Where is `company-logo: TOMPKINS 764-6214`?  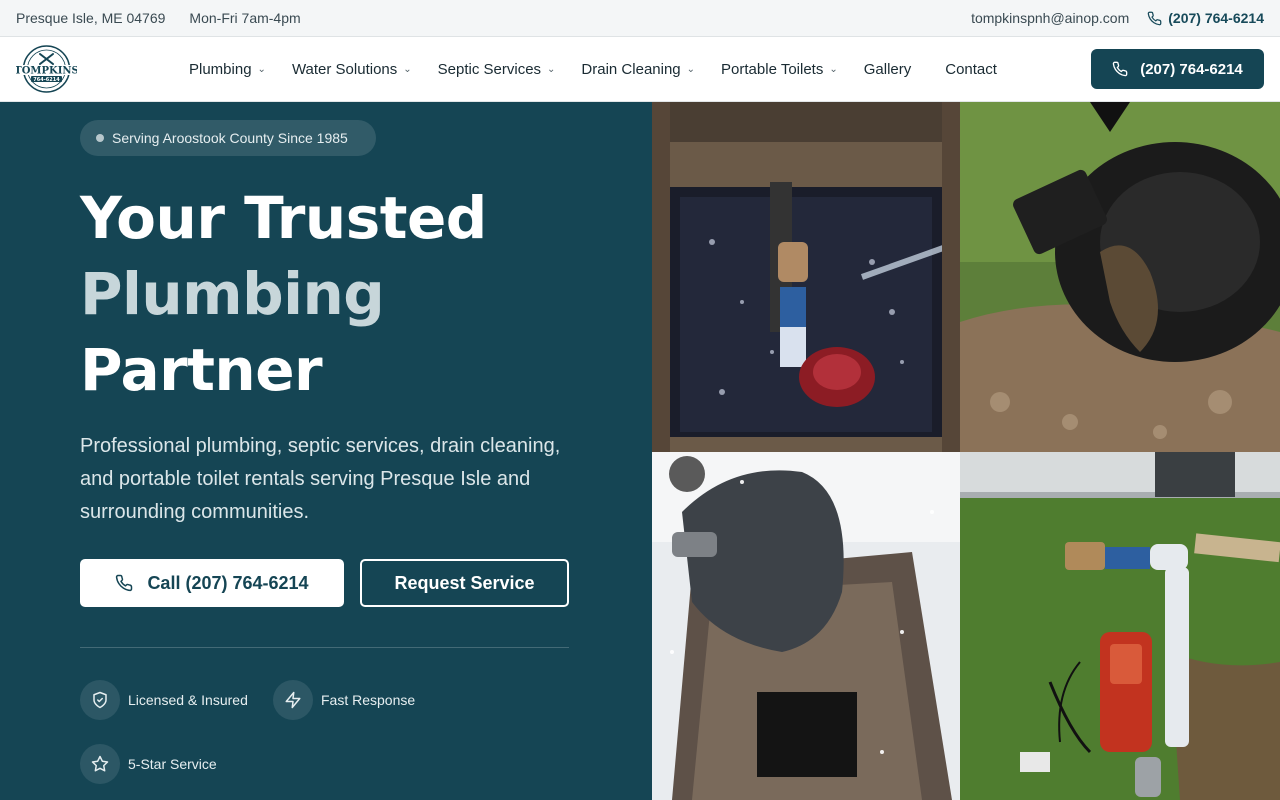
company-logo: TOMPKINS 764-6214 is located at coordinates (46, 69).